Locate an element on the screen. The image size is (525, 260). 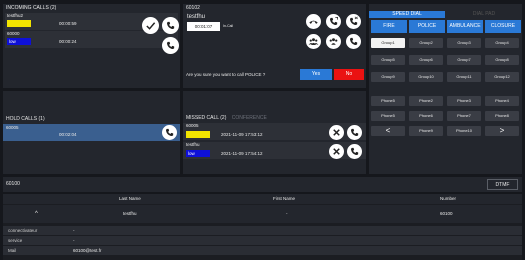
join-conference-button is located at coordinates (333, 41).